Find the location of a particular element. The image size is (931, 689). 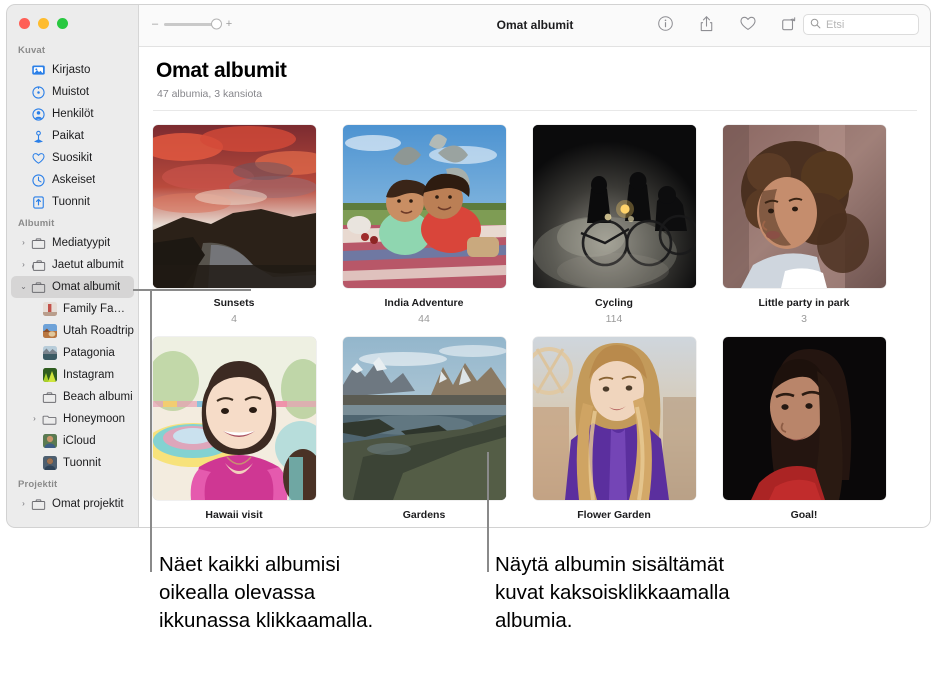

album-cell: Sunsets 4 is located at coordinates (234, 225).